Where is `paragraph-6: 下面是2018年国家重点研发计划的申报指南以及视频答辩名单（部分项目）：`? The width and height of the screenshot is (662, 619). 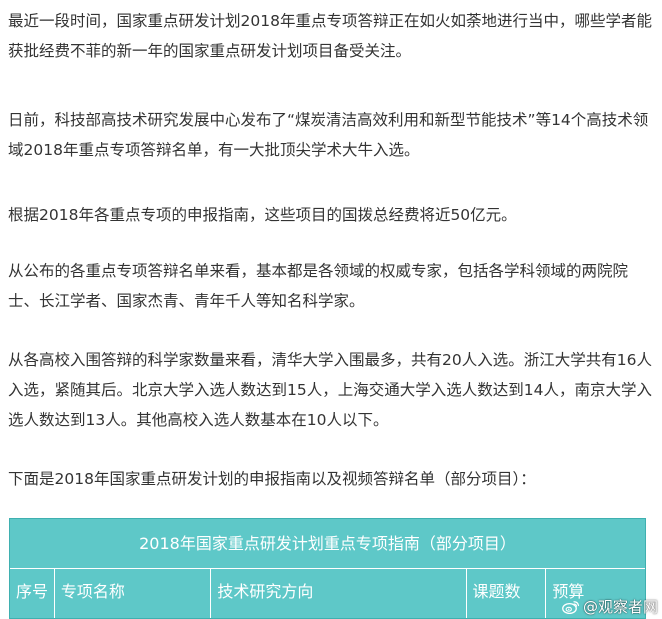
paragraph-6: 下面是2018年国家重点研发计划的申报指南以及视频答辩名单（部分项目）： is located at coordinates (272, 479).